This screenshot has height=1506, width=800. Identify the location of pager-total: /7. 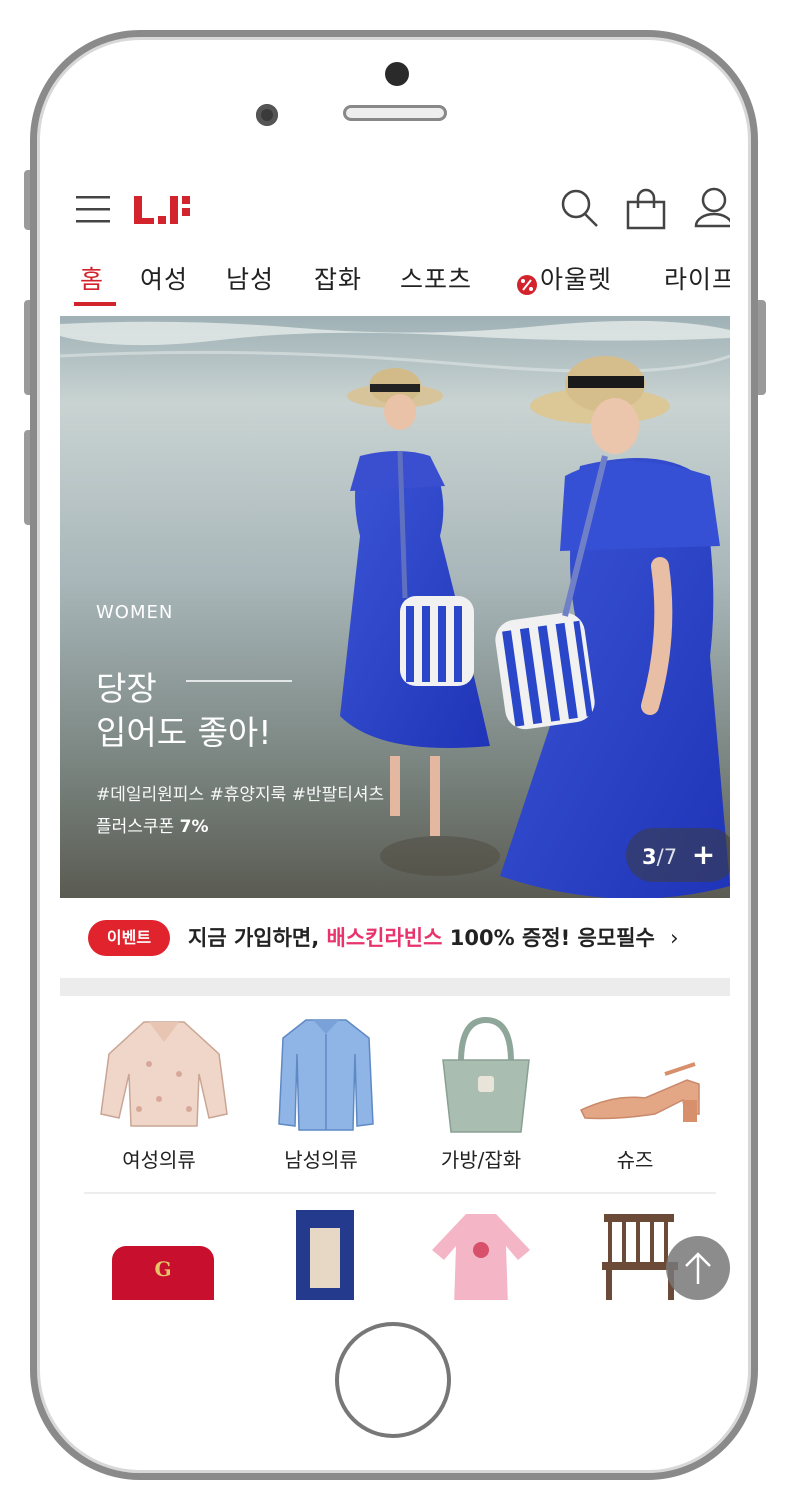
(667, 857).